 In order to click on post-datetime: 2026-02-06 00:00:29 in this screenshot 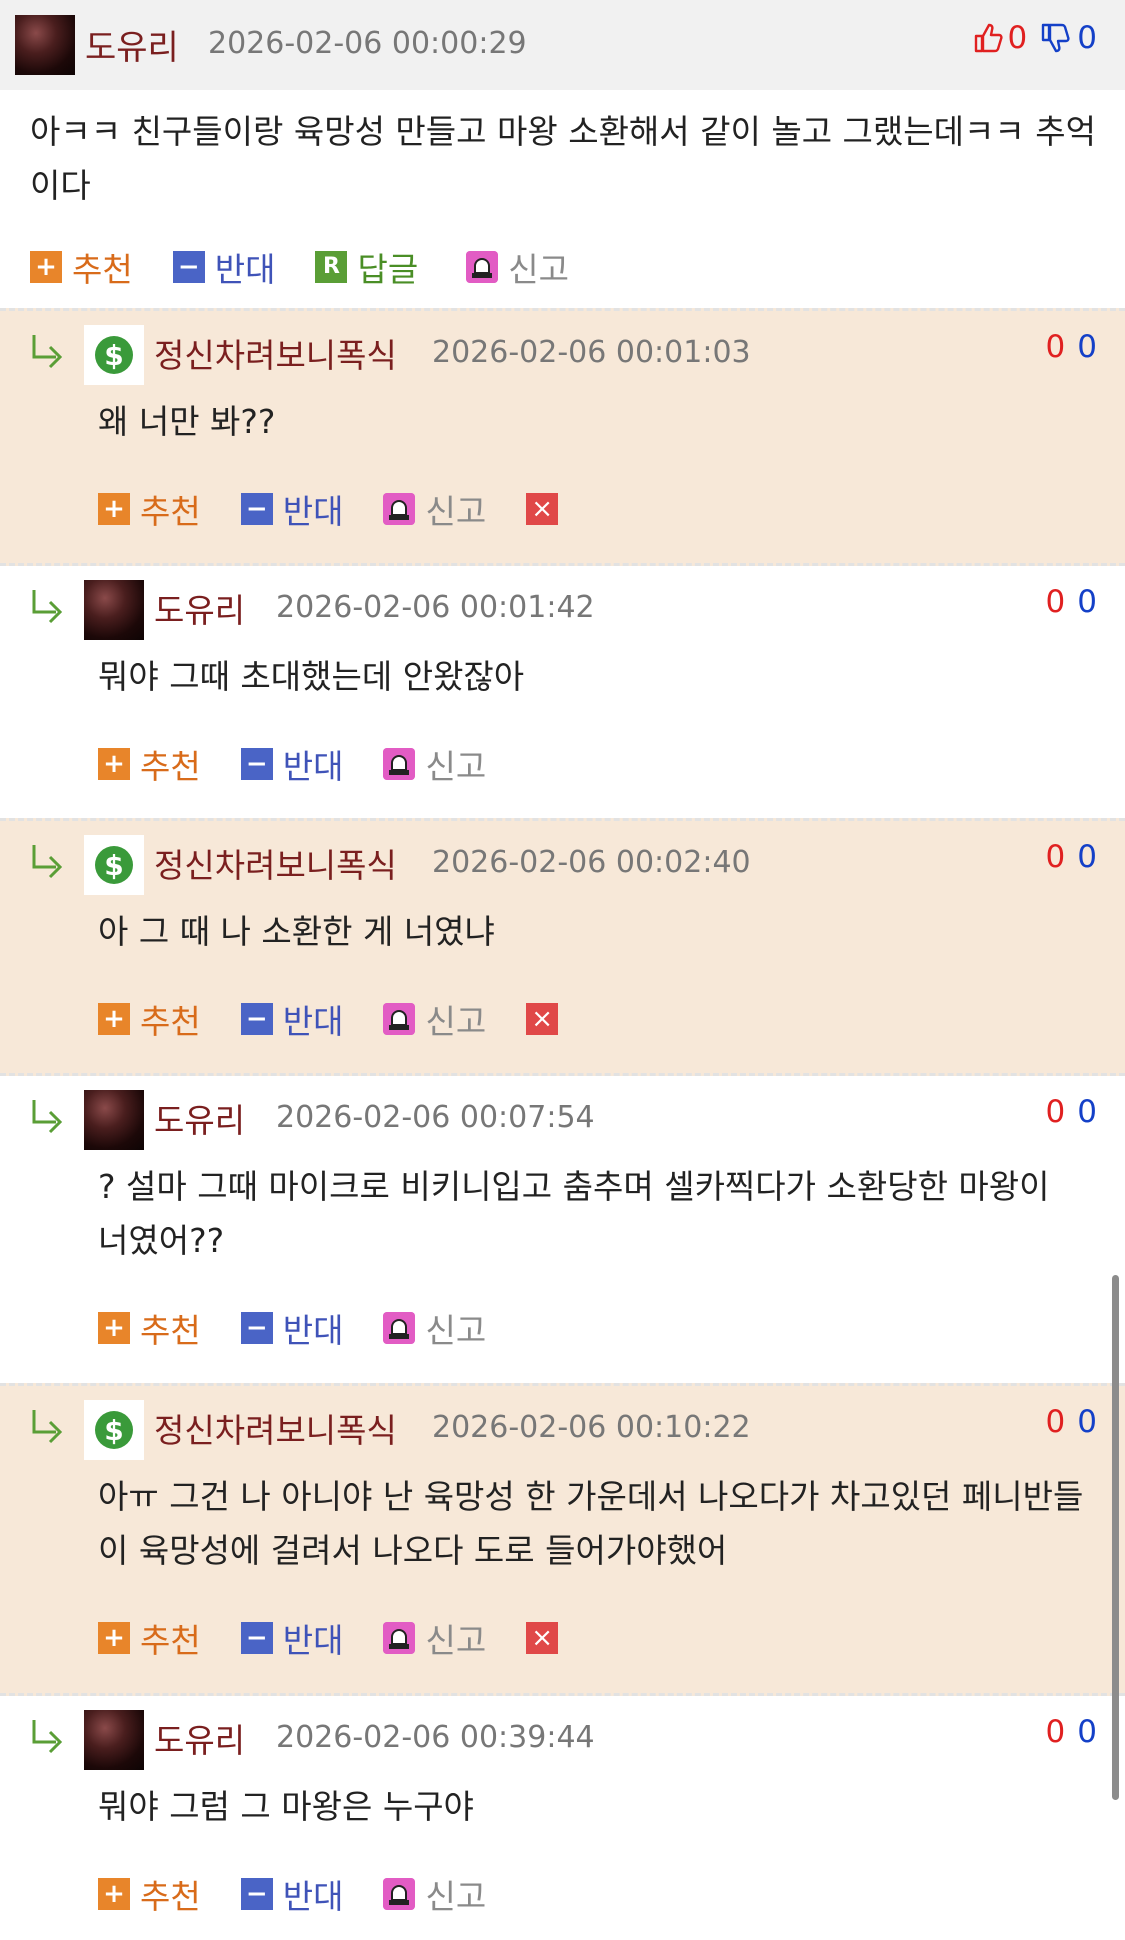, I will do `click(367, 43)`.